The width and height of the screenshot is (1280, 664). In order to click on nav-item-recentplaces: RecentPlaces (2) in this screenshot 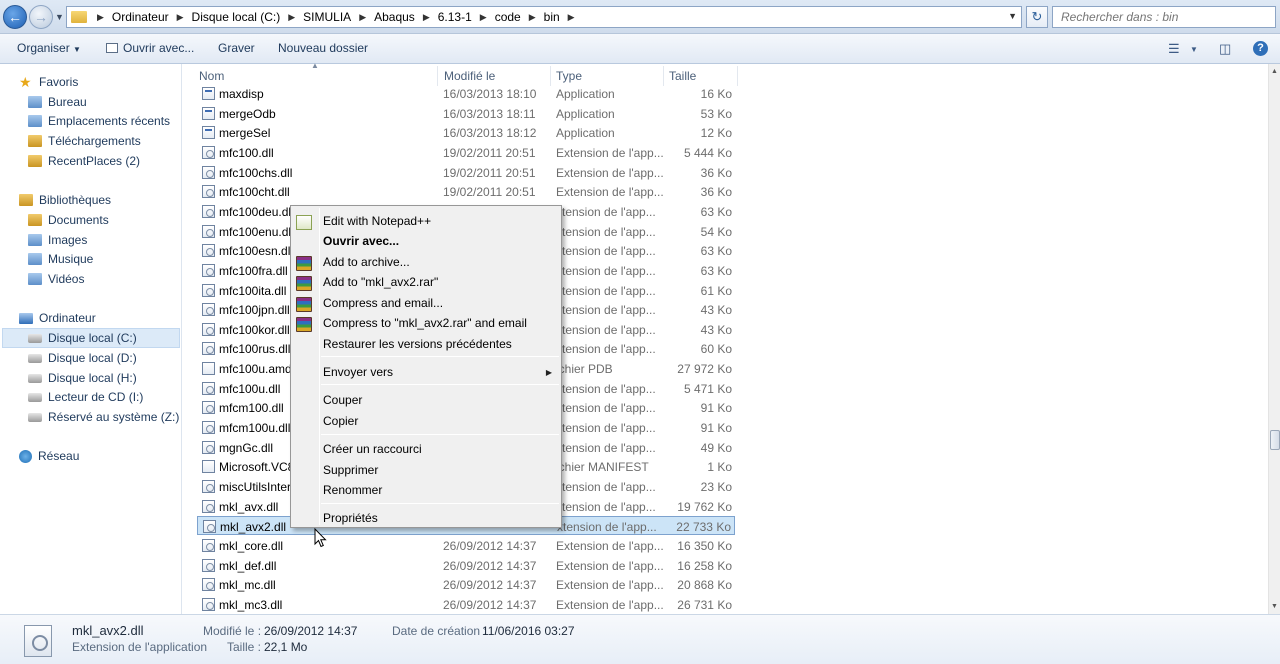, I will do `click(84, 161)`.